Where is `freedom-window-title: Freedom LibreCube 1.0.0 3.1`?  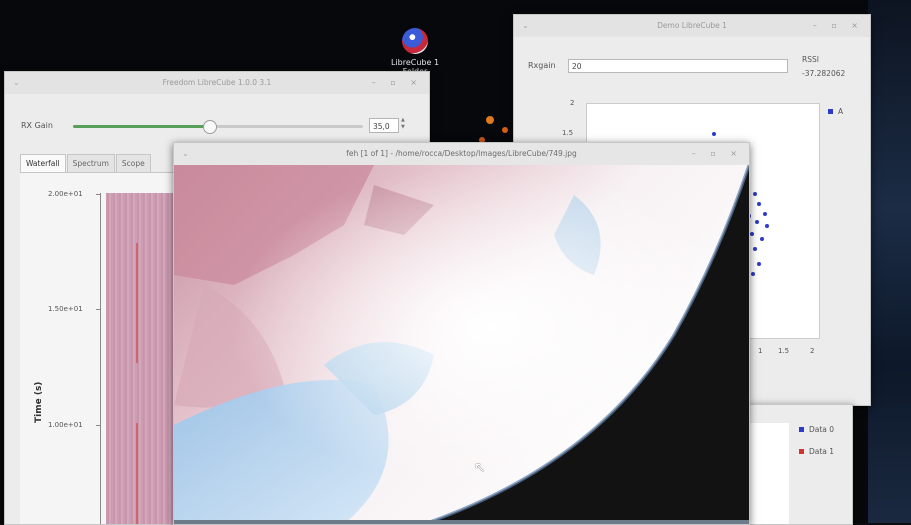
freedom-window-title: Freedom LibreCube 1.0.0 3.1 is located at coordinates (217, 82).